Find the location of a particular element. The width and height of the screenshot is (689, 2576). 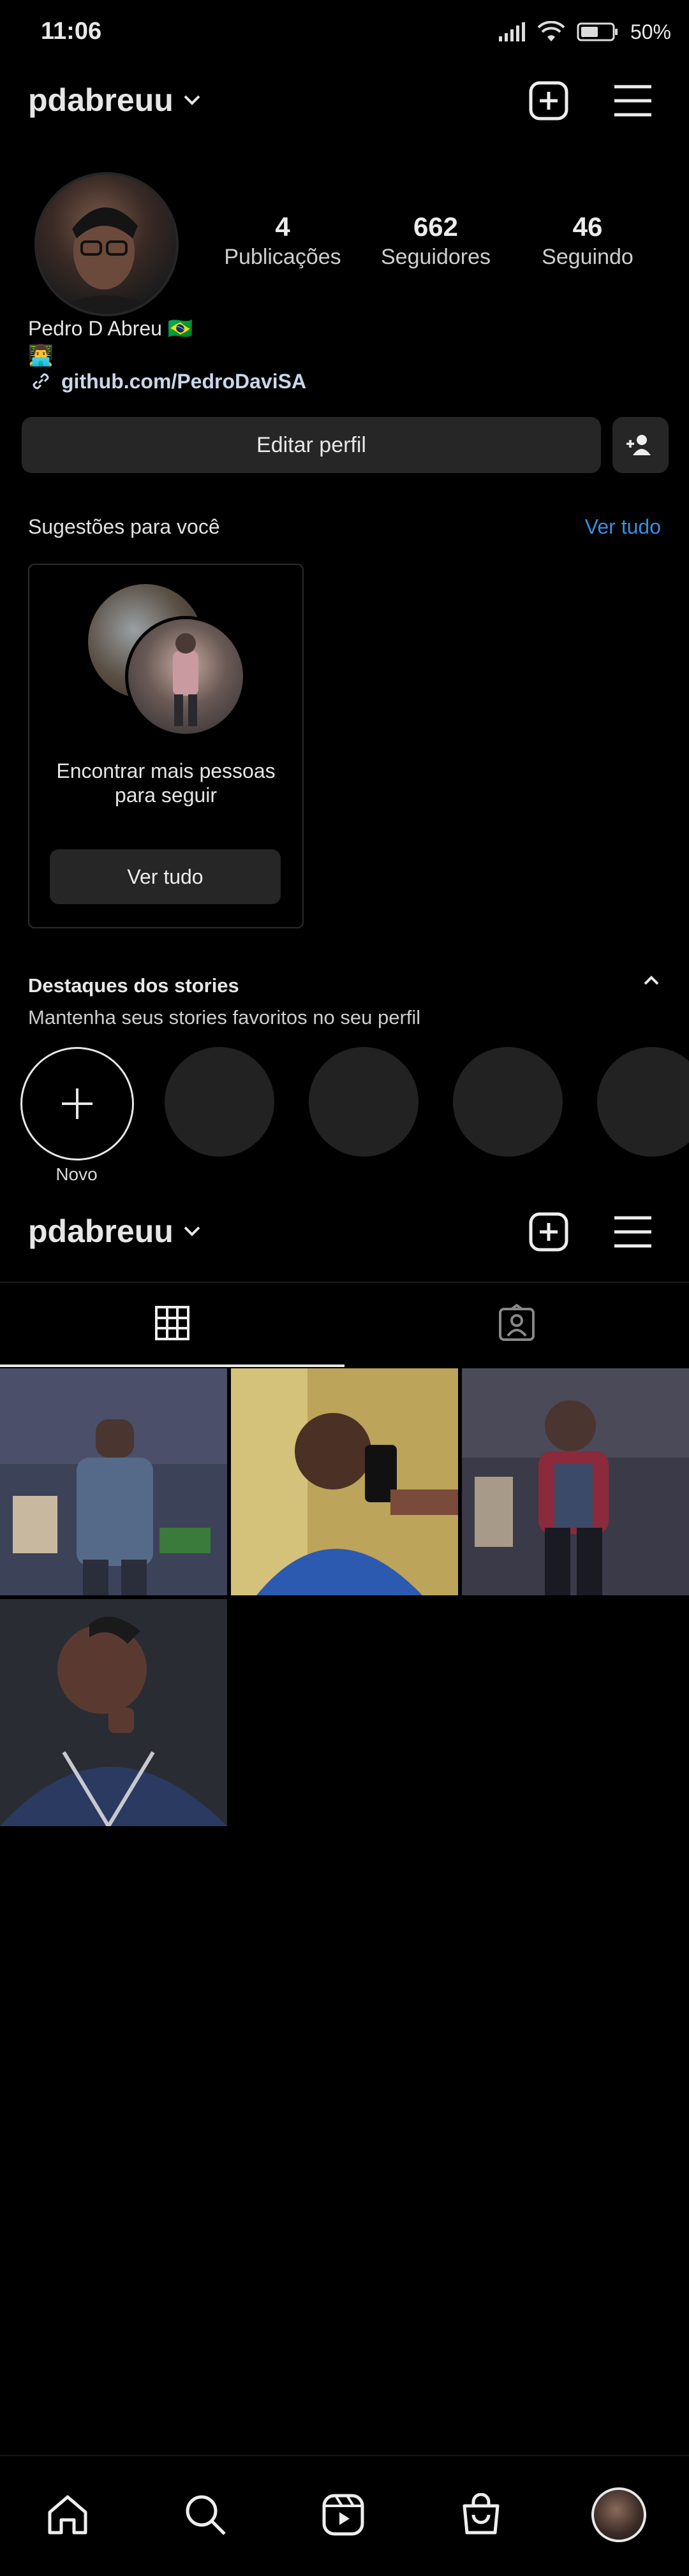

discover-people-button is located at coordinates (640, 445).